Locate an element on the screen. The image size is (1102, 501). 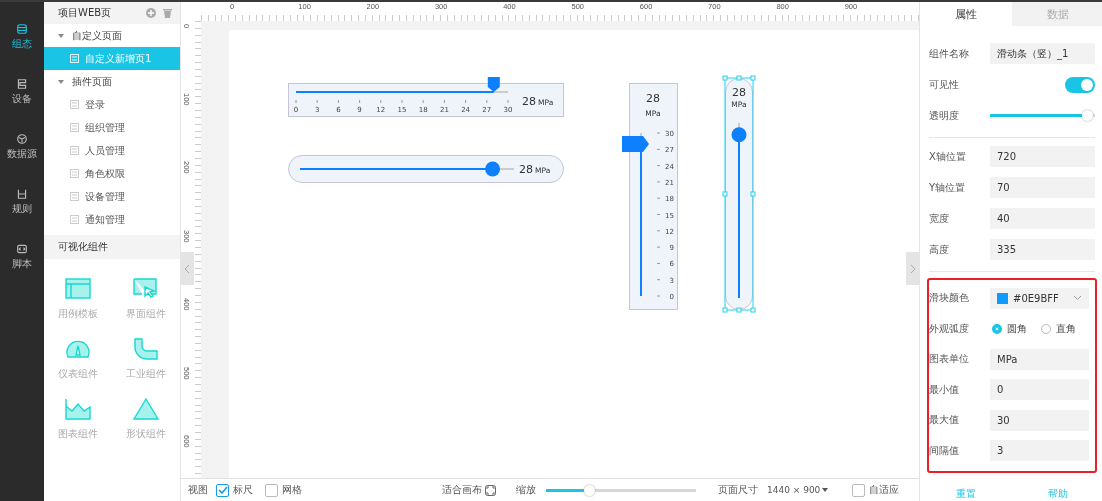
property-label: 图表单位 is located at coordinates (949, 359).